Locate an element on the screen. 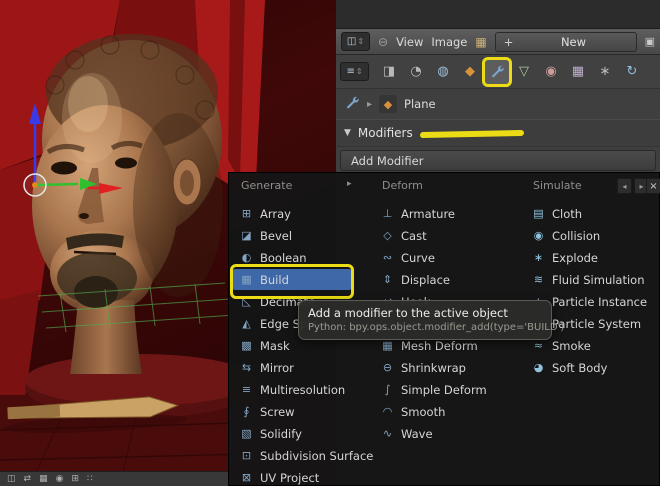 The width and height of the screenshot is (660, 486). panel-nav: ◂ ▸ is located at coordinates (633, 186).